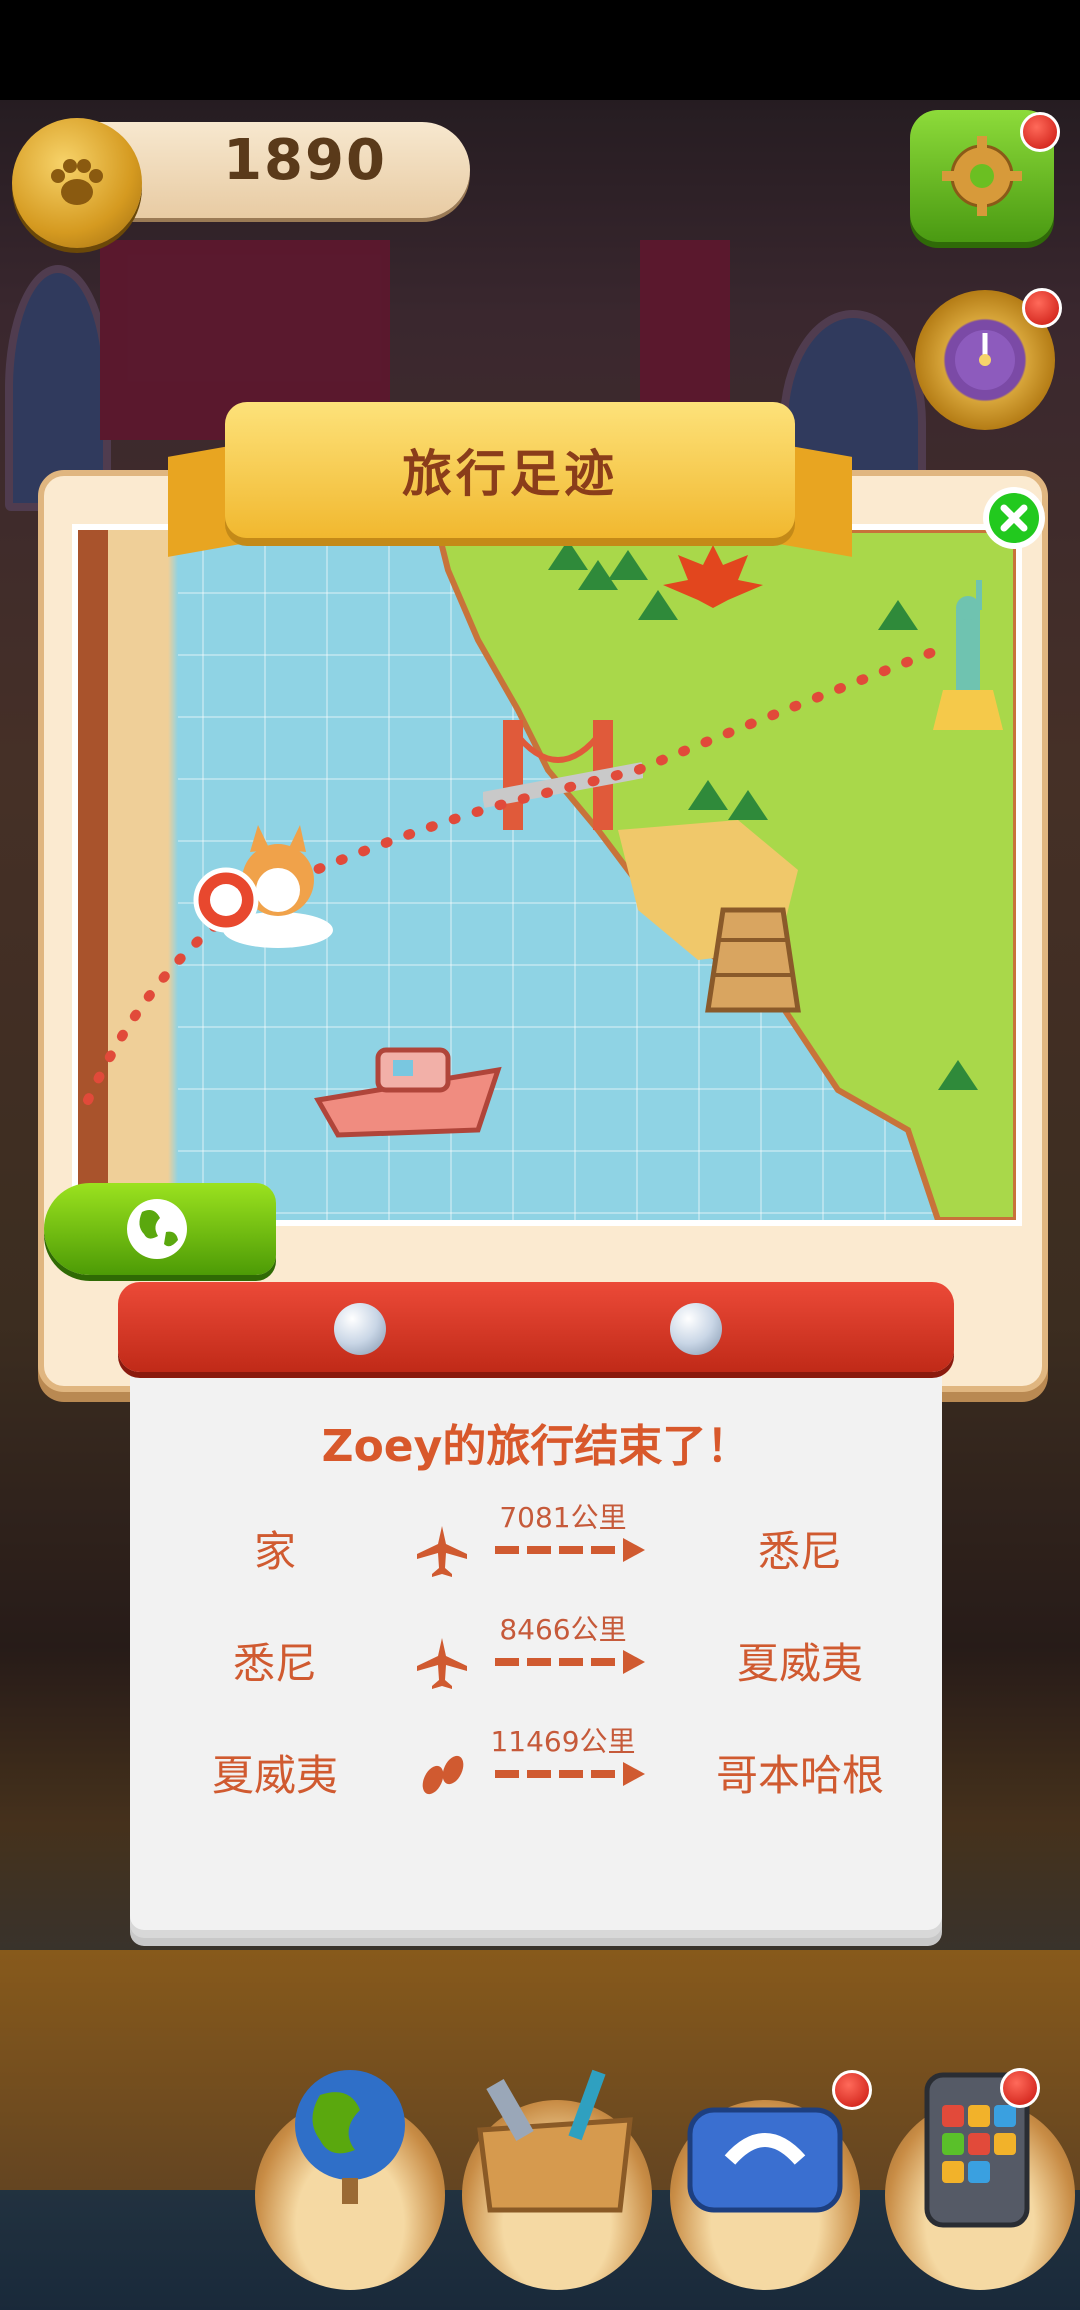  I want to click on route-destination: 夏威夷, so click(799, 1663).